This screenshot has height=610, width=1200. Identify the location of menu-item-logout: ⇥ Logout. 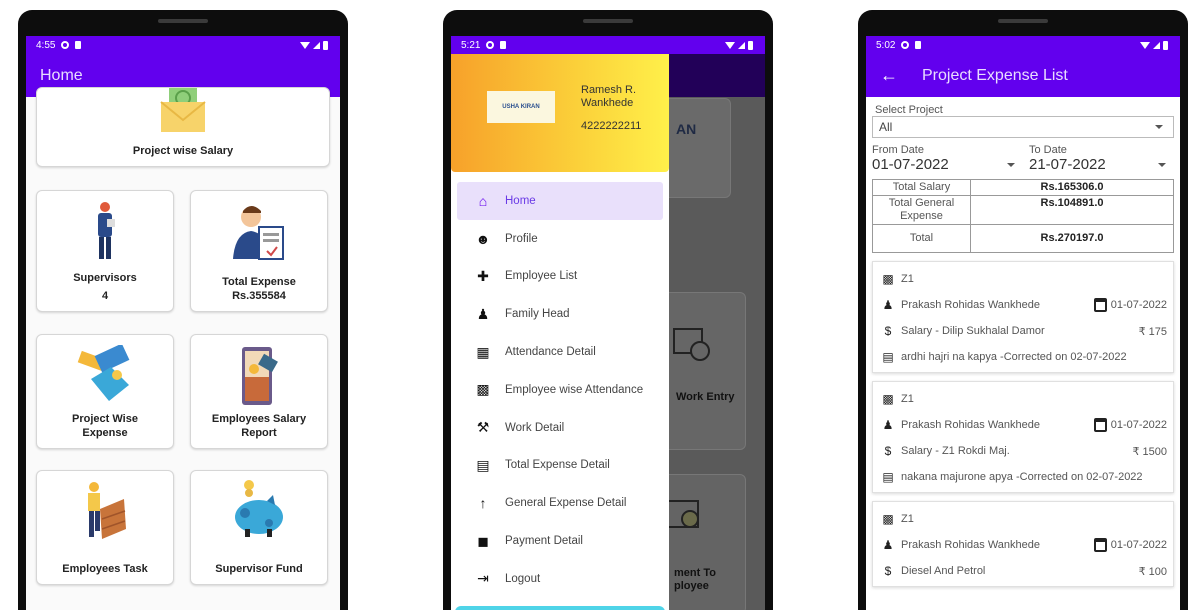
(560, 579).